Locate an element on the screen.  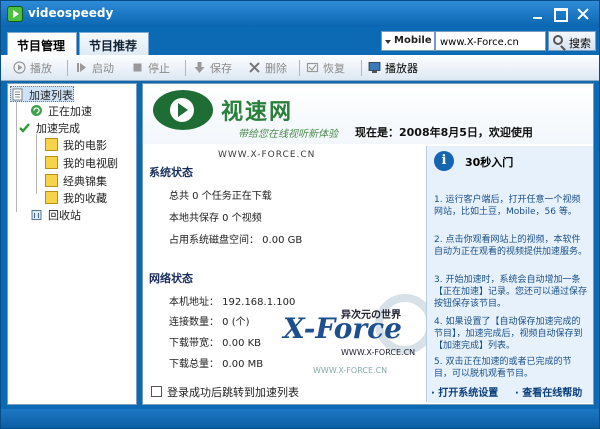
search-icon is located at coordinates (558, 40).